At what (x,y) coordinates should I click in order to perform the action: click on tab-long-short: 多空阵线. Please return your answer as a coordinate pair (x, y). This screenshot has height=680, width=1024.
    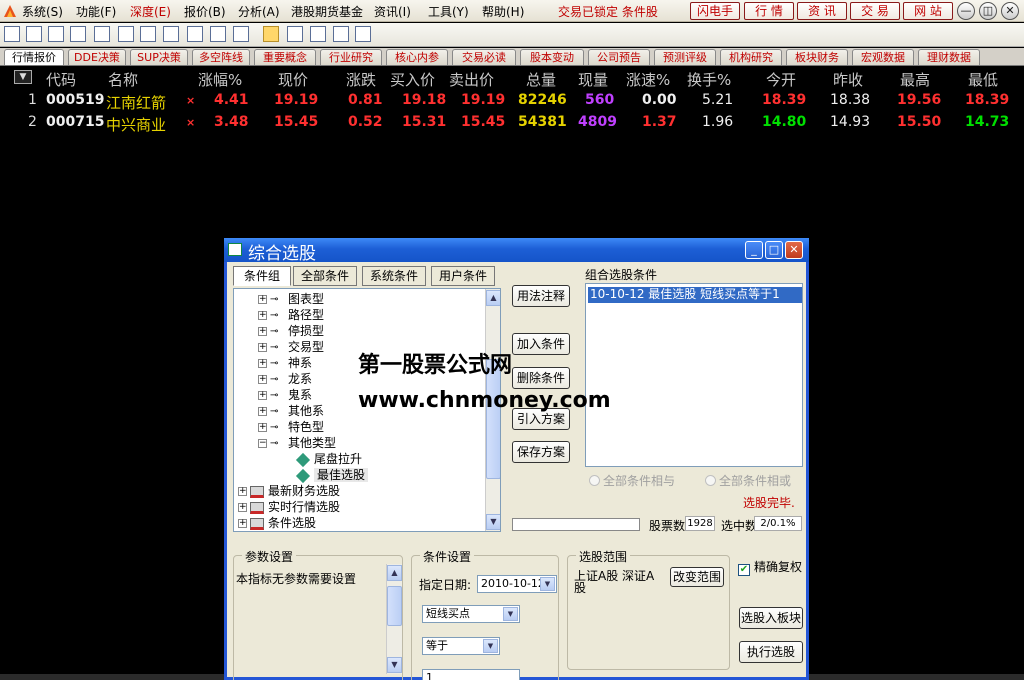
    Looking at the image, I should click on (221, 57).